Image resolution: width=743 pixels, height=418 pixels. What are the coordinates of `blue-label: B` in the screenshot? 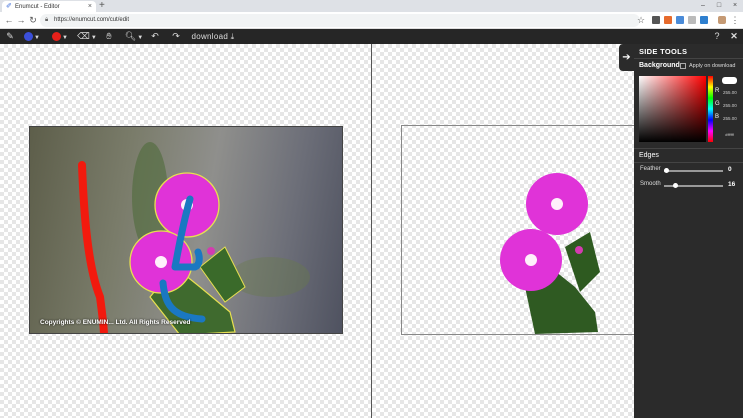 It's located at (717, 117).